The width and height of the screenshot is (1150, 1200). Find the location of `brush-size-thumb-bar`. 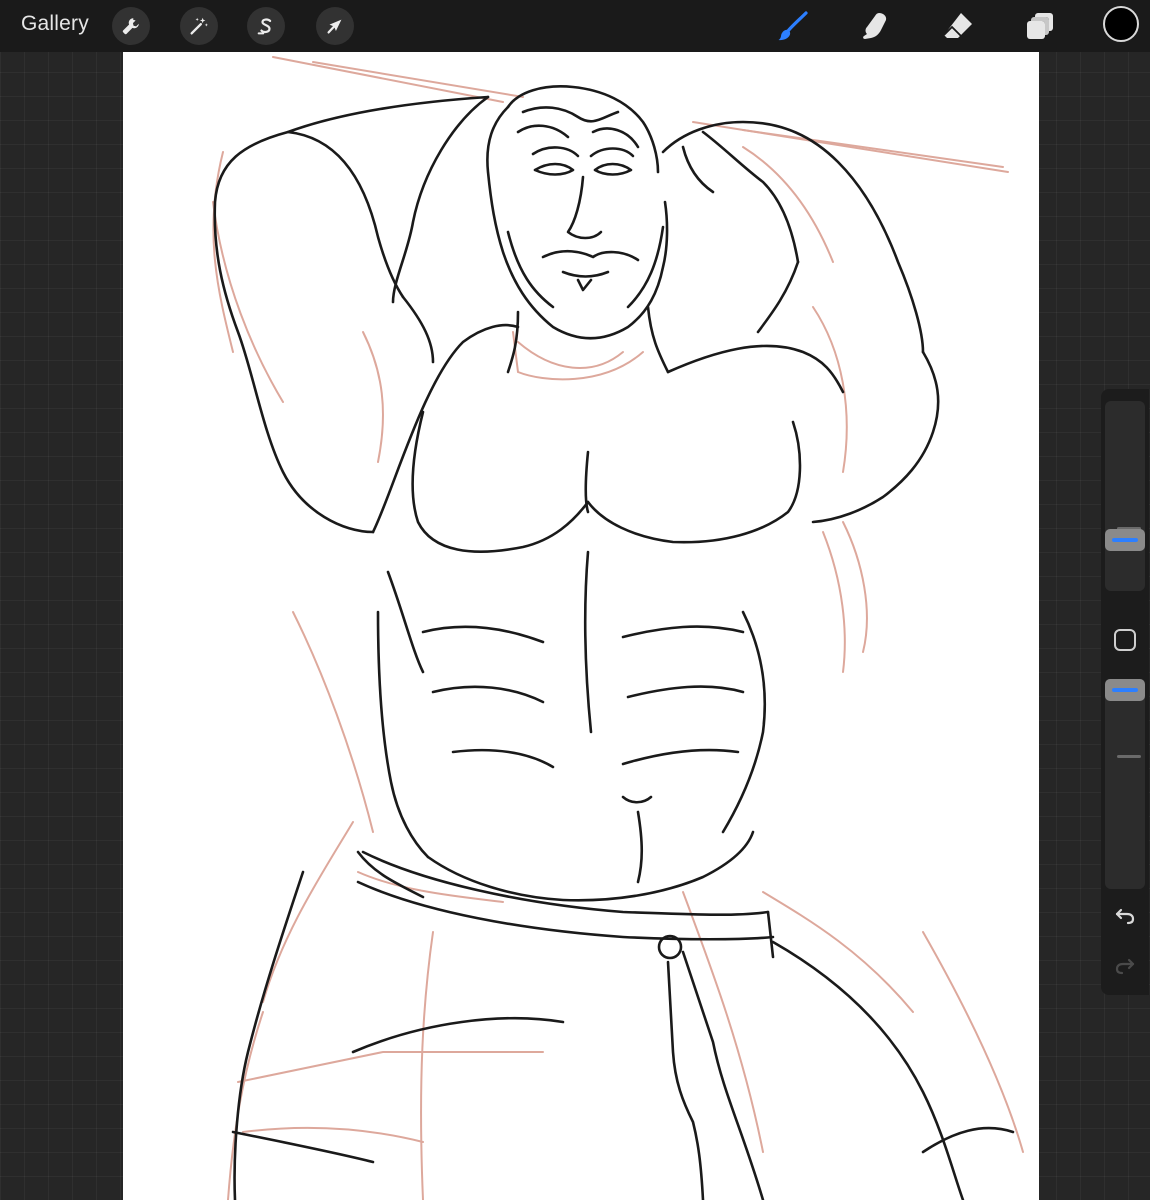

brush-size-thumb-bar is located at coordinates (1125, 539).